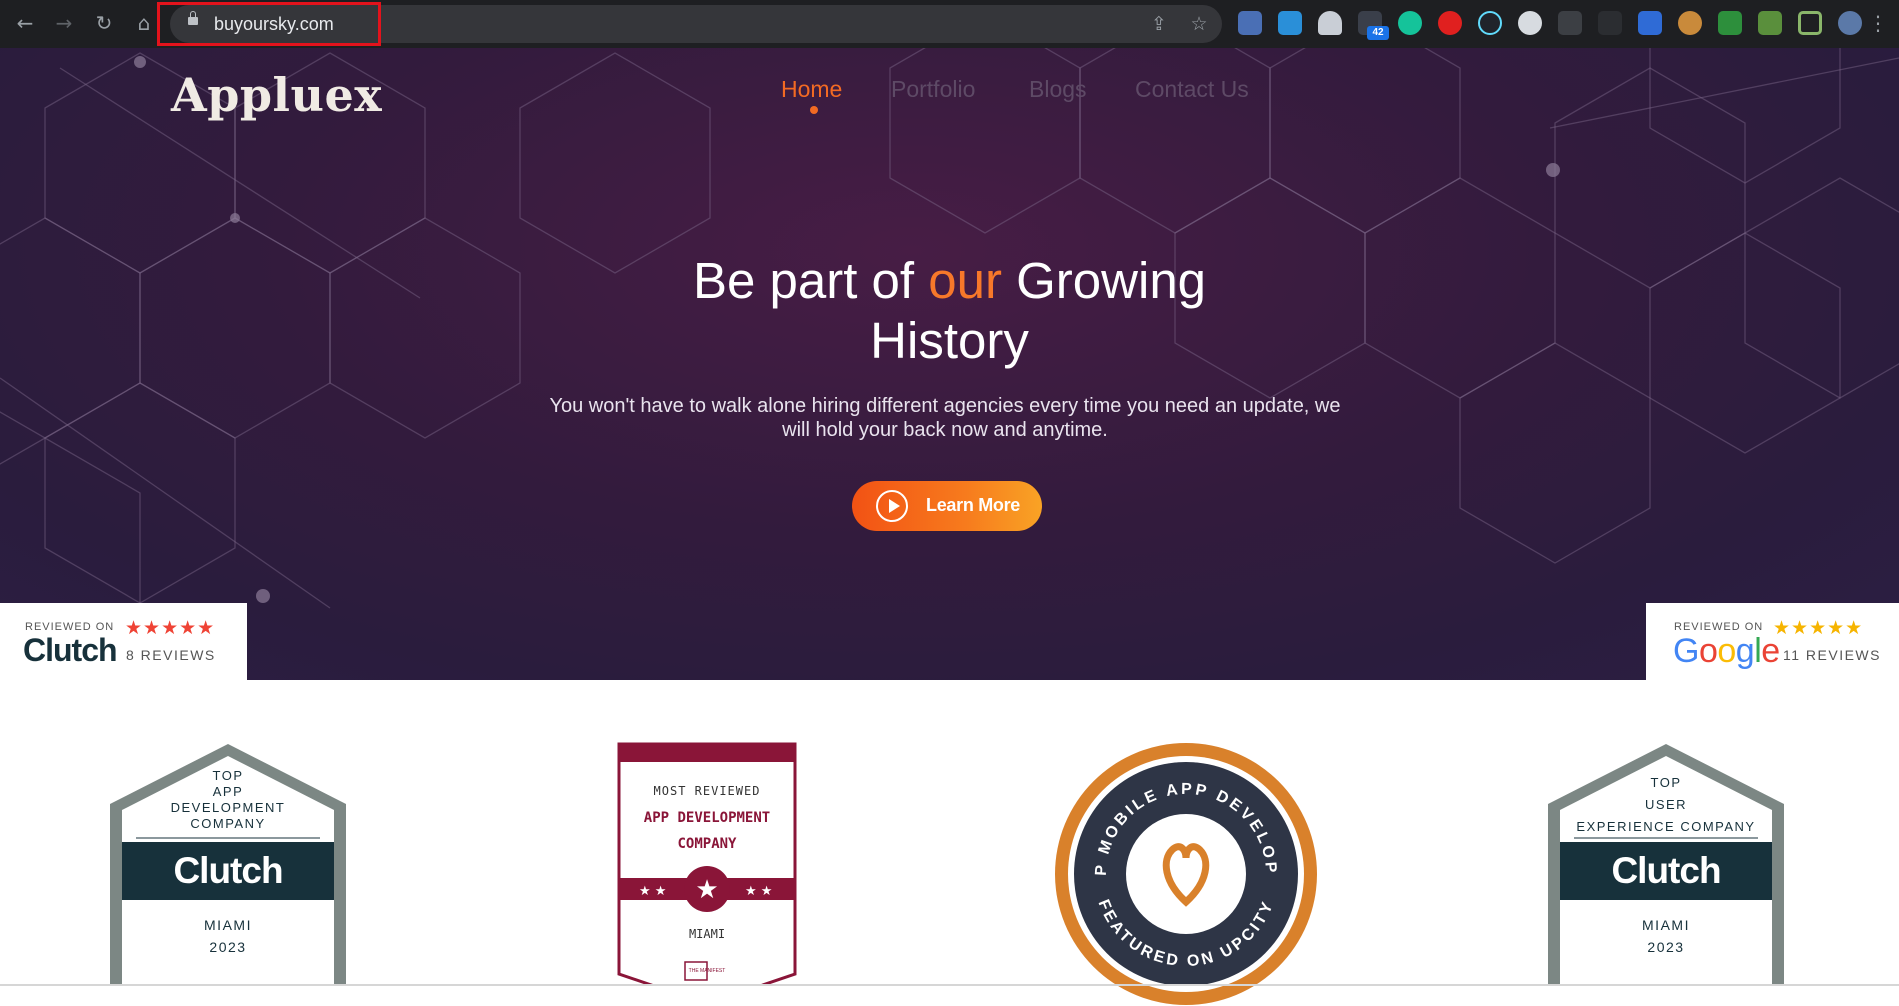 The width and height of the screenshot is (1899, 1006). What do you see at coordinates (1832, 655) in the screenshot?
I see `review-count: 11 REVIEWS` at bounding box center [1832, 655].